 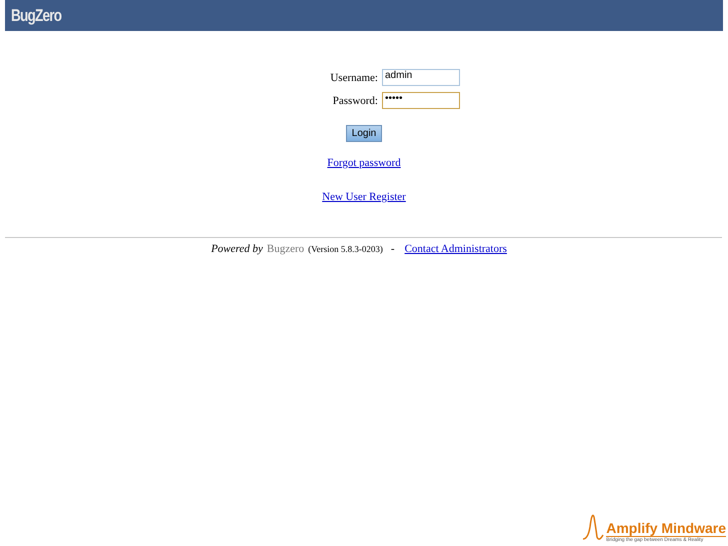 I want to click on powered-by-text: Powered by, so click(x=237, y=249).